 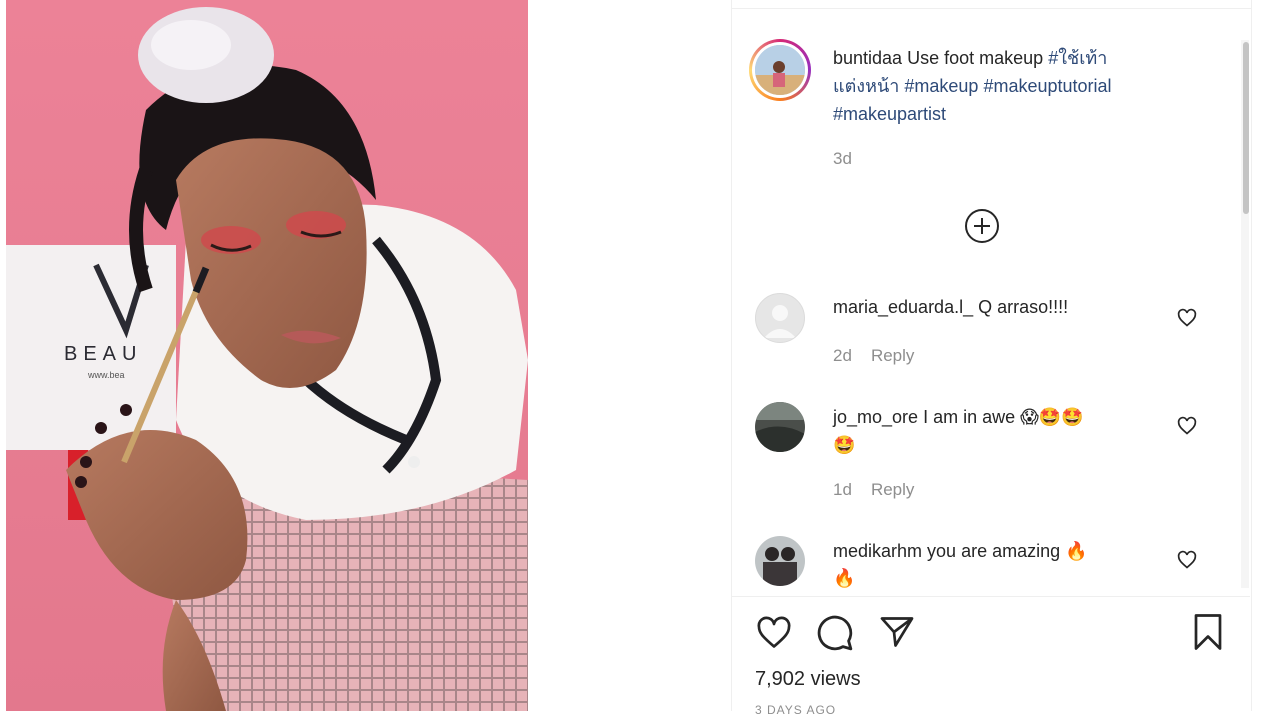 What do you see at coordinates (780, 321) in the screenshot?
I see `default-avatar-icon` at bounding box center [780, 321].